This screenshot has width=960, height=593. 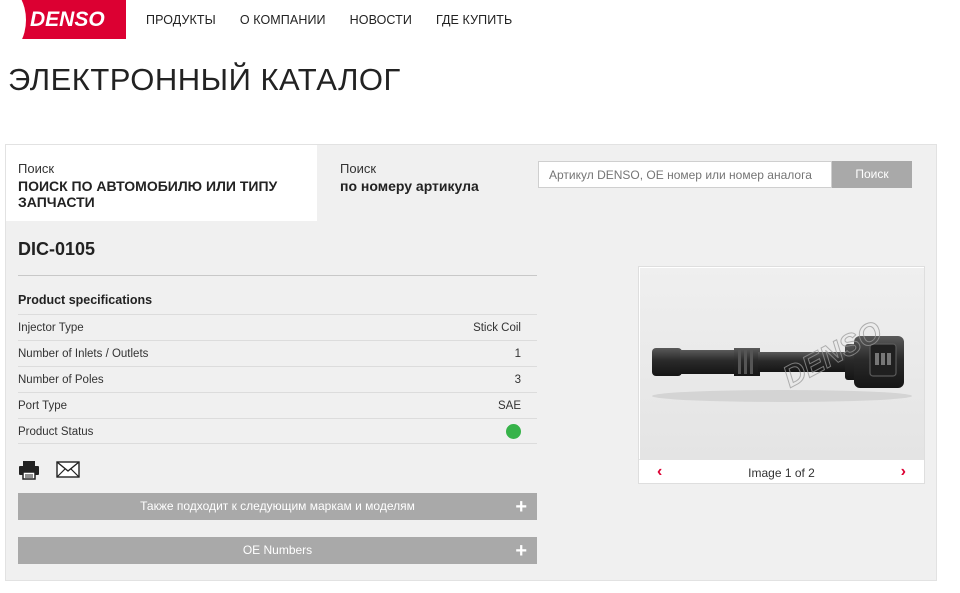 I want to click on next-image-arrow-icon: ›, so click(x=903, y=472).